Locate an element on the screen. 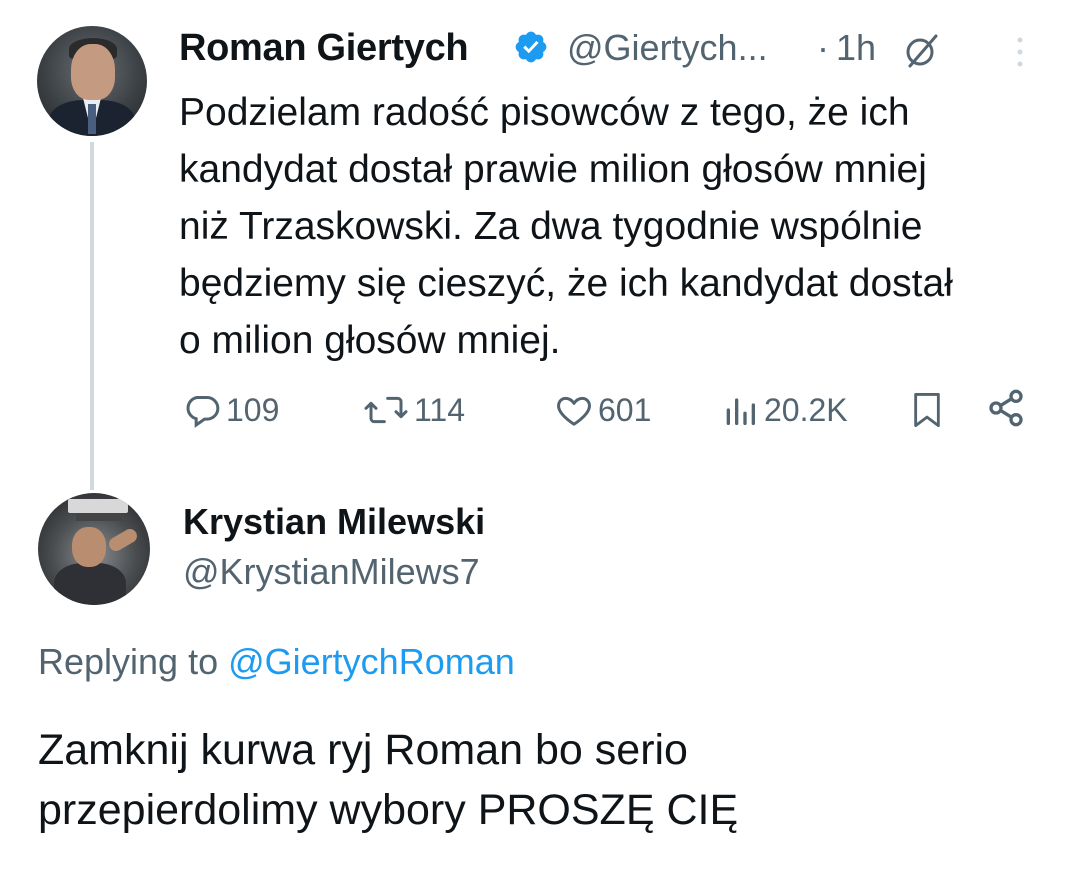 The height and width of the screenshot is (880, 1080). more-options-icon is located at coordinates (1020, 52).